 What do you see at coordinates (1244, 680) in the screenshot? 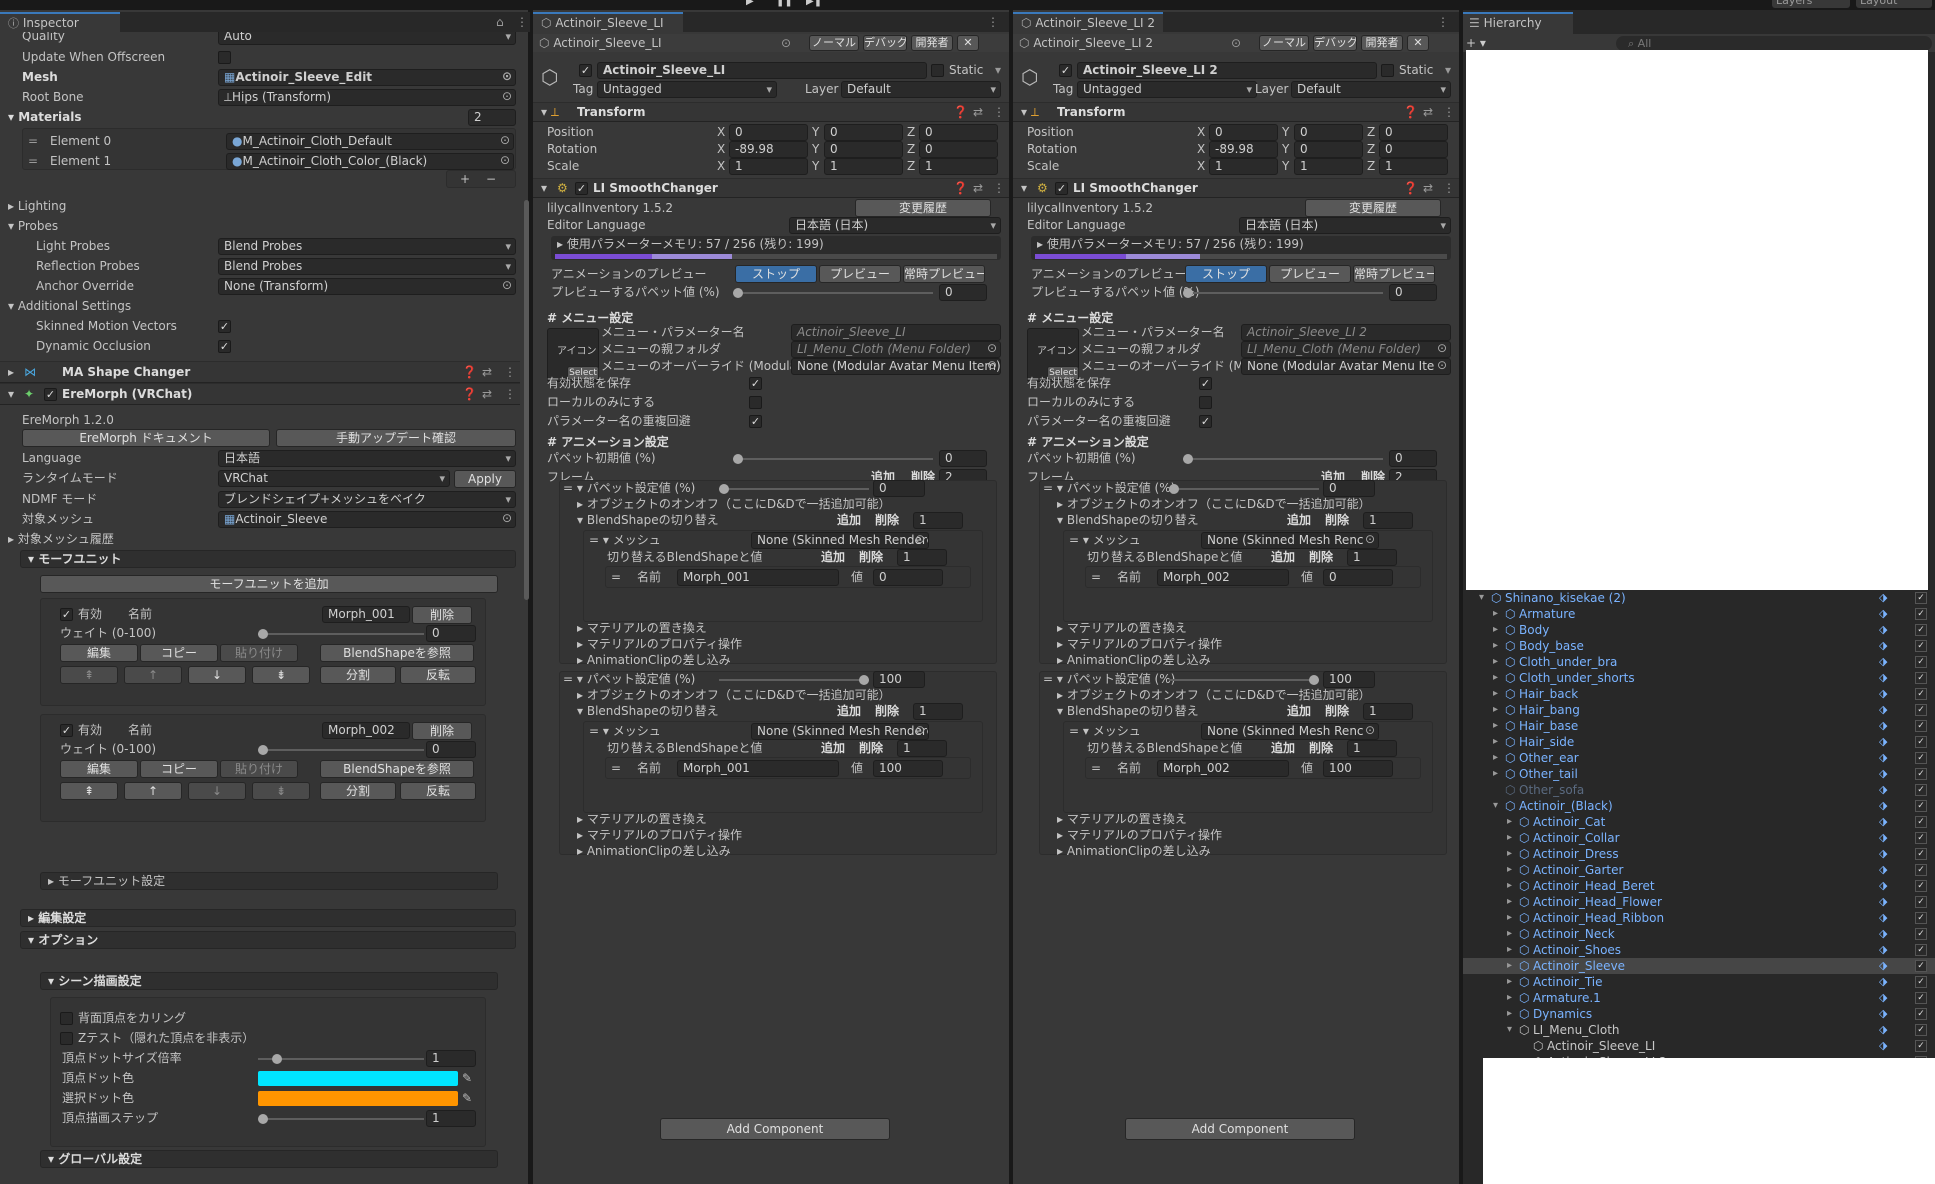
I see `frame-value-slider` at bounding box center [1244, 680].